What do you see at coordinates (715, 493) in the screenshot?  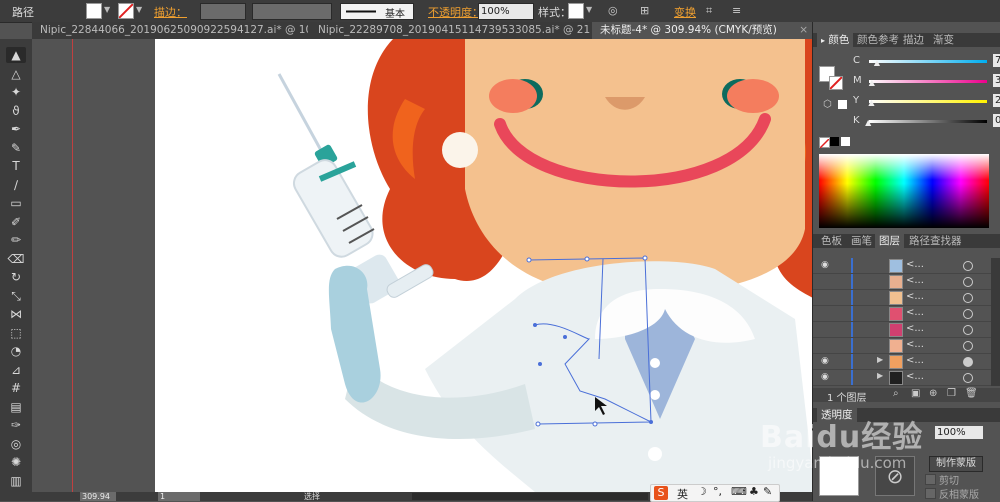 I see `ime-toolbar: S 英 ☽ °, ⌨ ♣ ✎` at bounding box center [715, 493].